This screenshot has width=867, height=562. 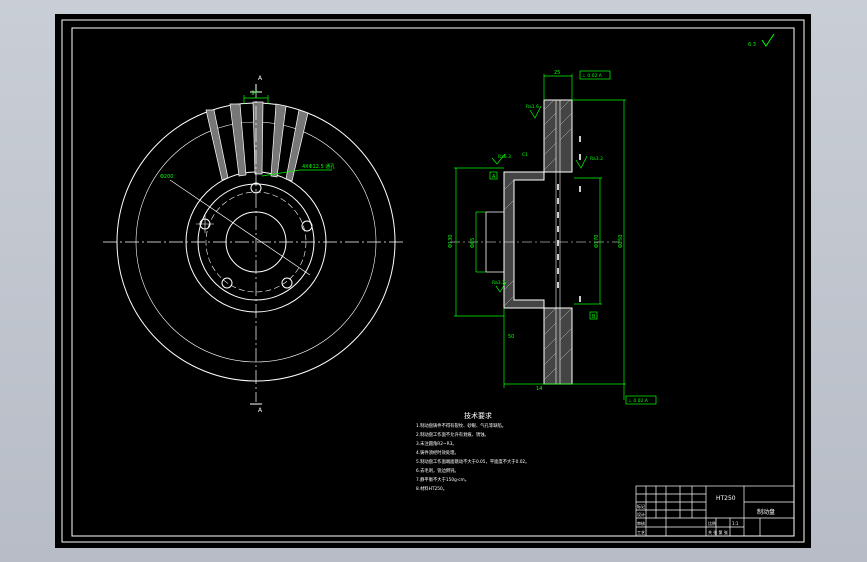 I want to click on title-part-name: 制动盘, so click(x=766, y=512).